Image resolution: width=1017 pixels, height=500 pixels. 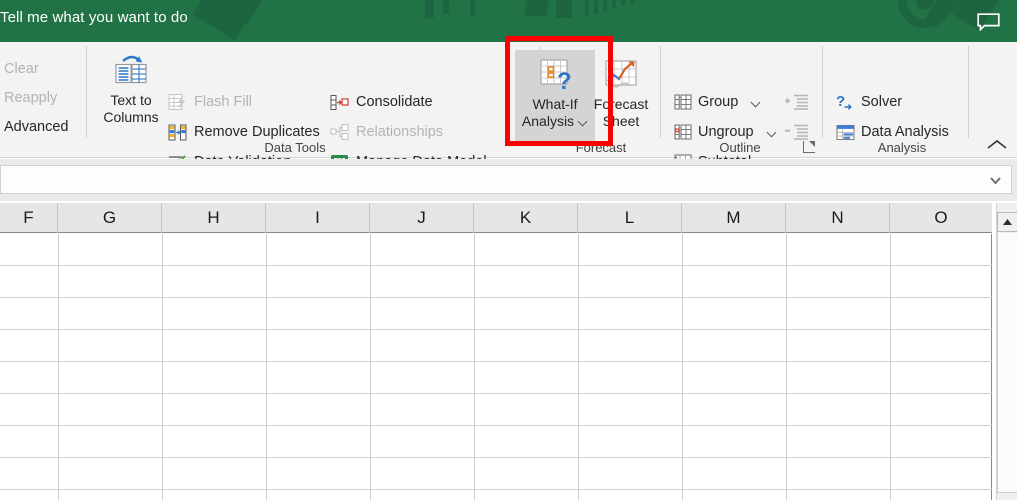 What do you see at coordinates (555, 76) in the screenshot?
I see `what-if-analysis-icon: ?` at bounding box center [555, 76].